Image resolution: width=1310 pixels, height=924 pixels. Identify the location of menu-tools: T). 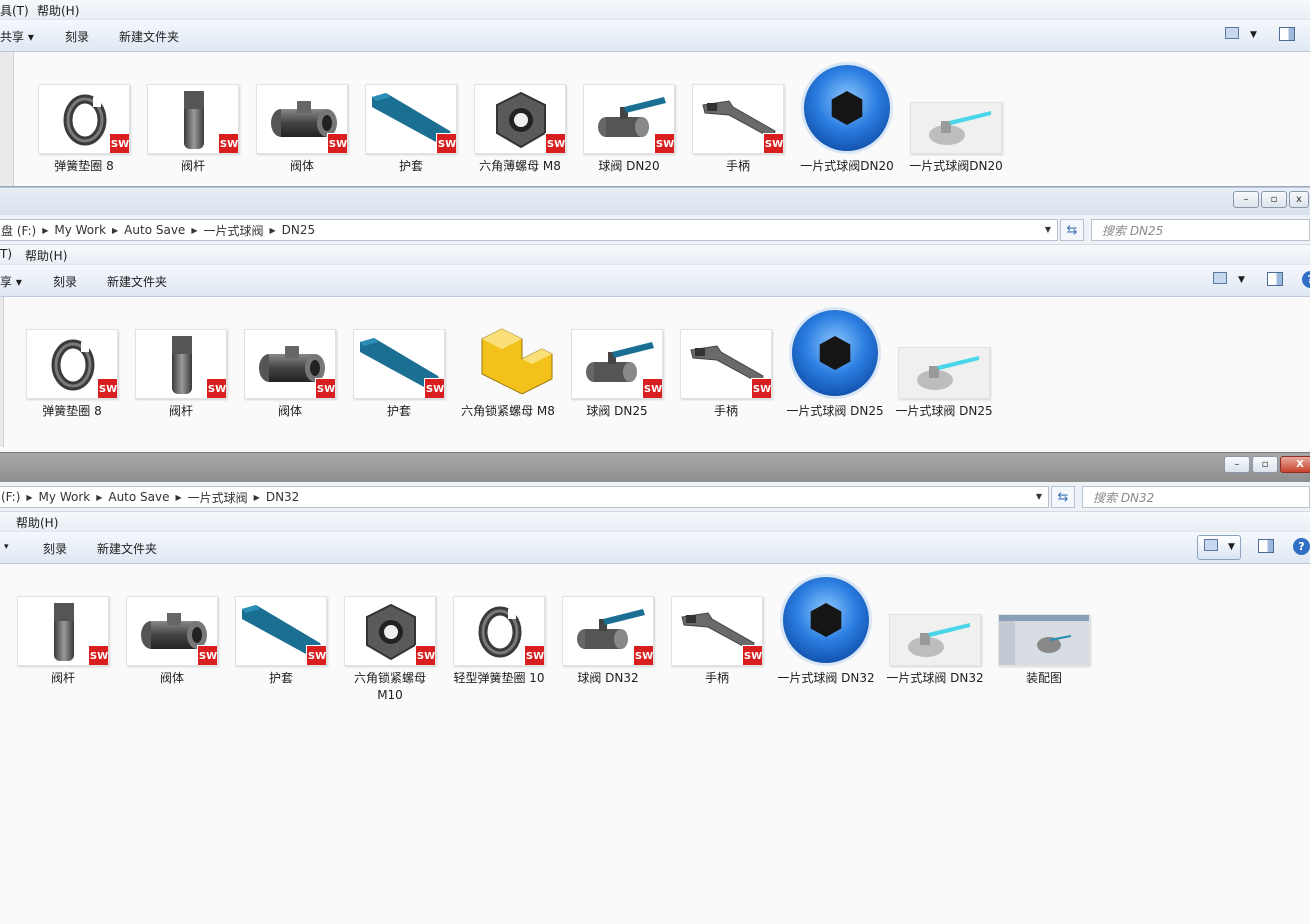
(6, 254).